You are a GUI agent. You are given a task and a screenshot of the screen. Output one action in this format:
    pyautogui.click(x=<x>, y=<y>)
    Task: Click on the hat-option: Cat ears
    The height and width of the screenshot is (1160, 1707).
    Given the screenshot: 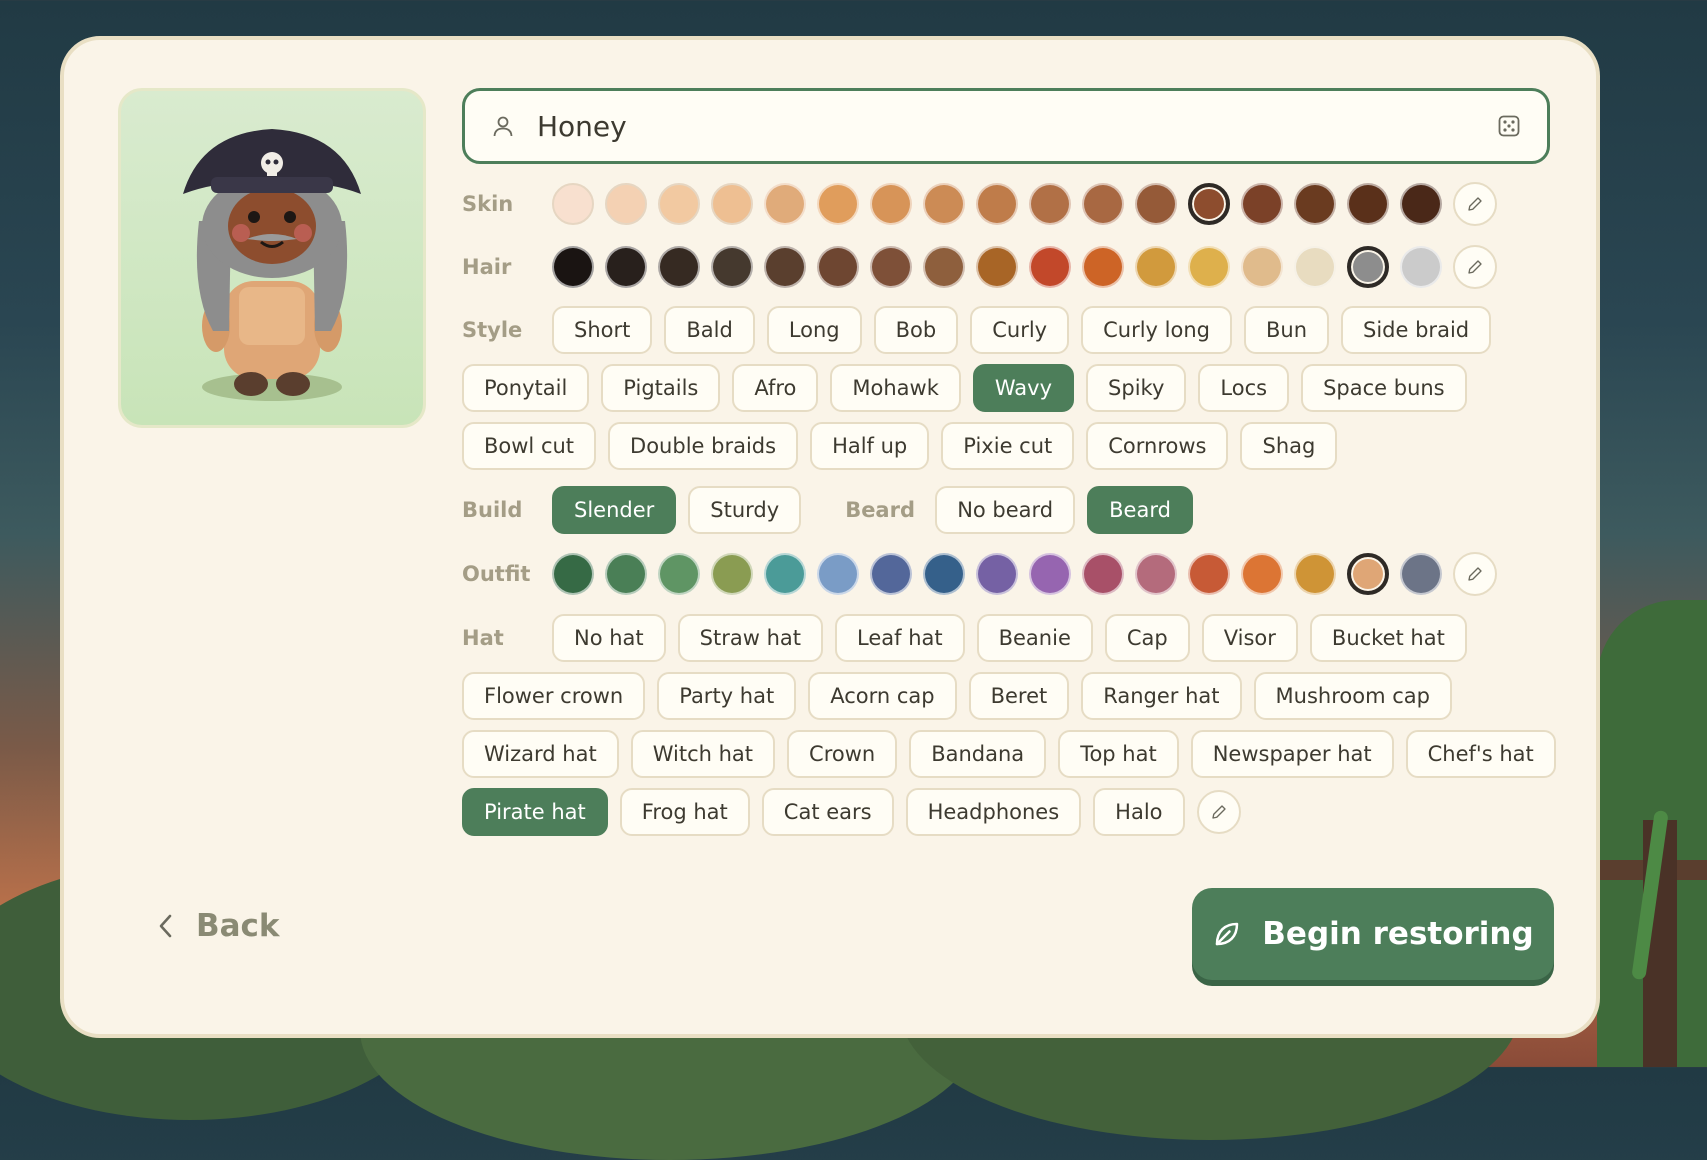 What is the action you would take?
    pyautogui.click(x=827, y=812)
    